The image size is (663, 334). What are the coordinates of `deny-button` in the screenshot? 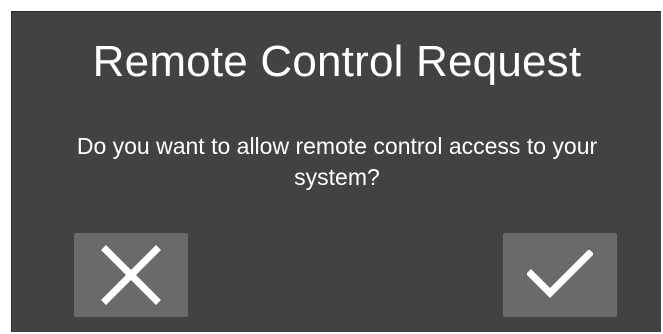 It's located at (131, 275).